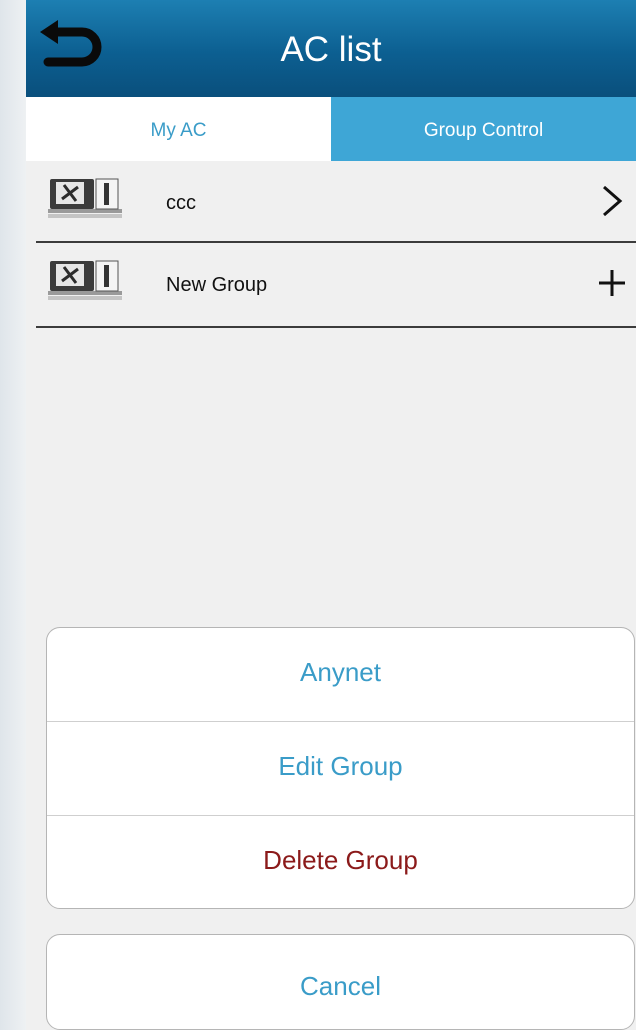  I want to click on edit-group-option: Edit Group, so click(340, 769).